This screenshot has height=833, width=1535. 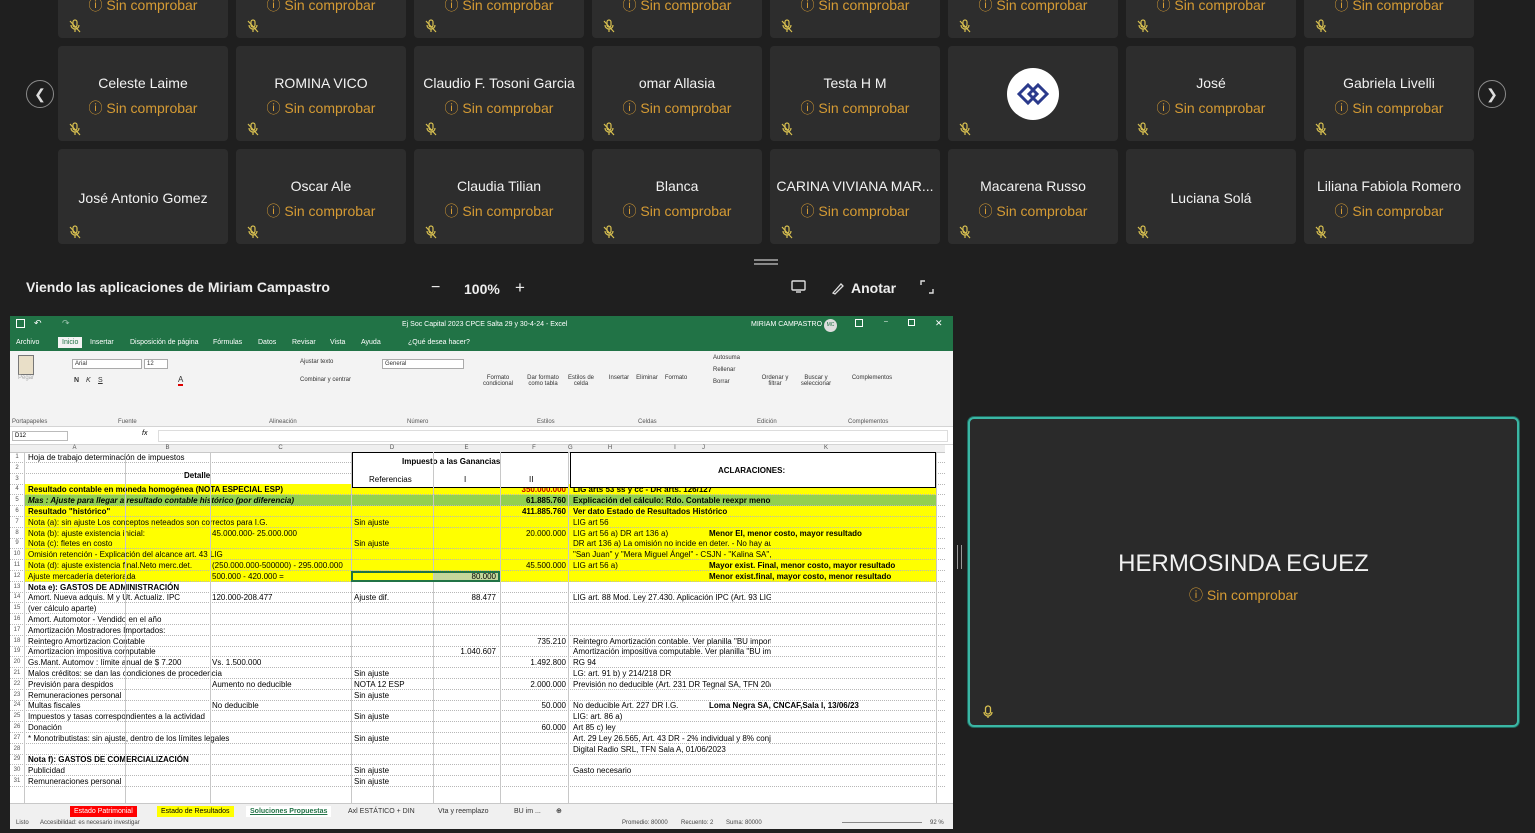 I want to click on row-number: 29, so click(x=17, y=759).